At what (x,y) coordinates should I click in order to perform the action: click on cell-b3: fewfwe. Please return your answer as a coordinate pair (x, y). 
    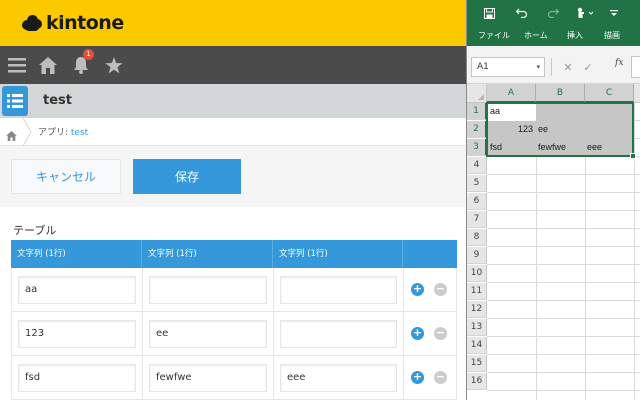
    Looking at the image, I should click on (561, 147).